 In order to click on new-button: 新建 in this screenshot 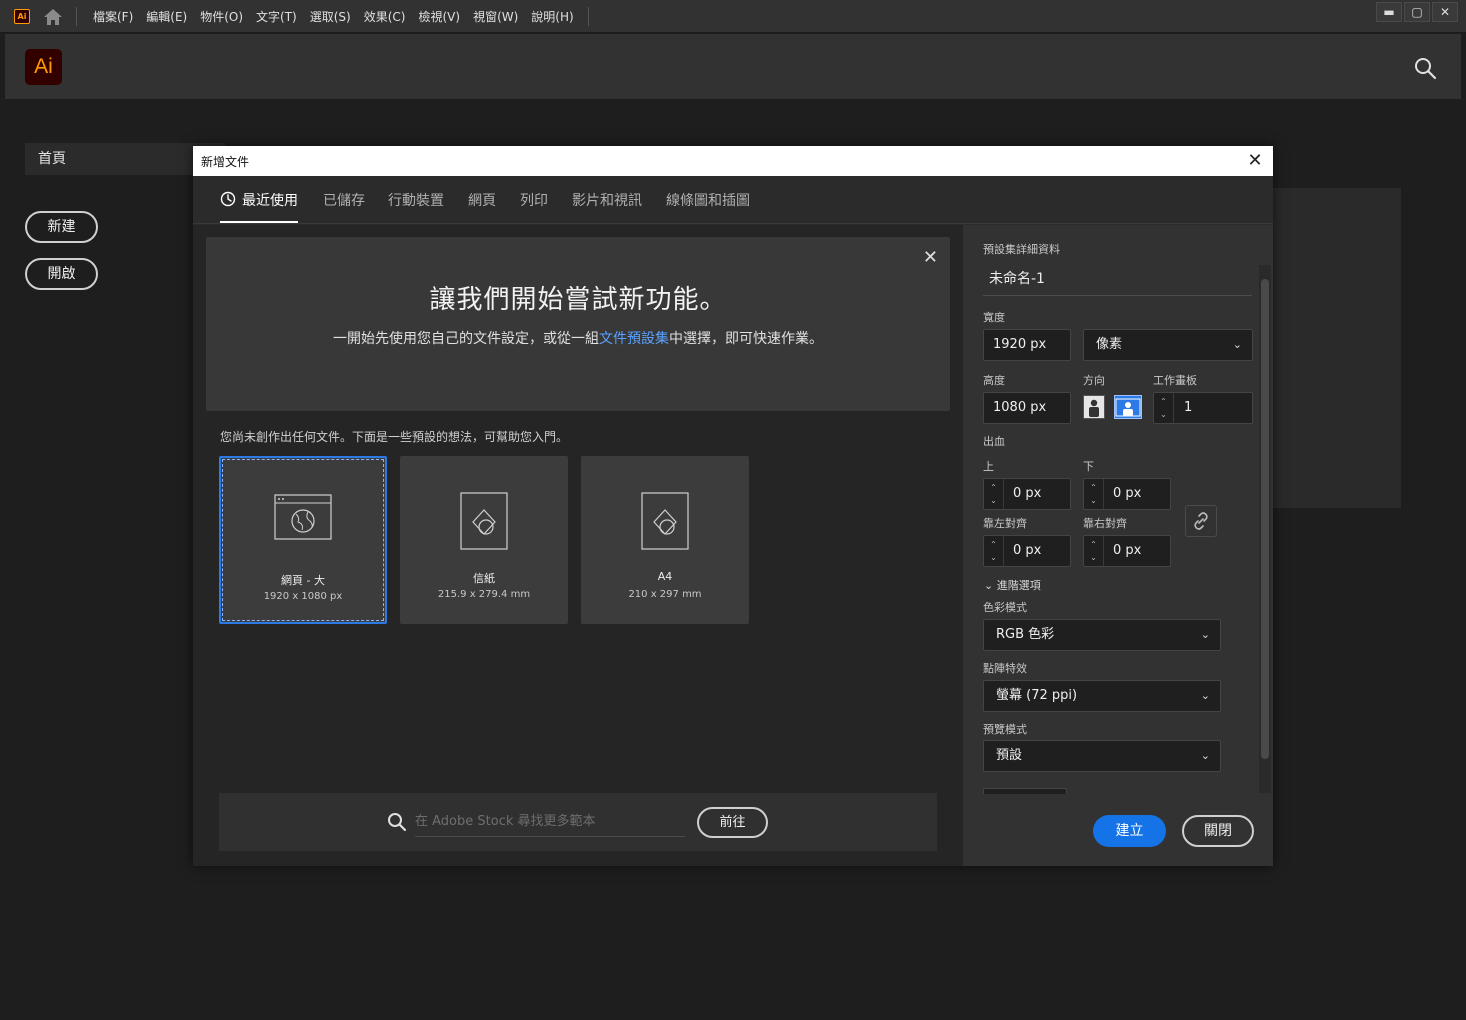, I will do `click(61, 227)`.